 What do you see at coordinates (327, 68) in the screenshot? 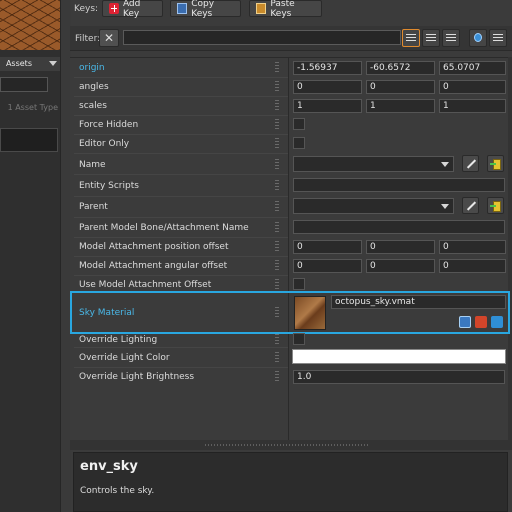
I see `origin-x-field: -1.56937` at bounding box center [327, 68].